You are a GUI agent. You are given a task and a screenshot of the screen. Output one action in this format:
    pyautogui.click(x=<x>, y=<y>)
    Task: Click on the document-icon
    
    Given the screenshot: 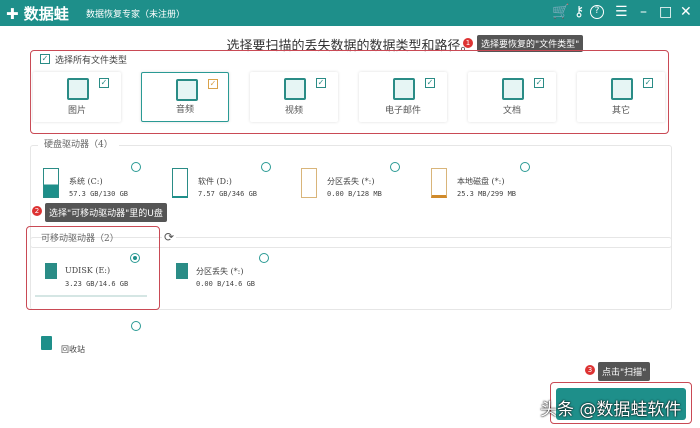 What is the action you would take?
    pyautogui.click(x=513, y=89)
    